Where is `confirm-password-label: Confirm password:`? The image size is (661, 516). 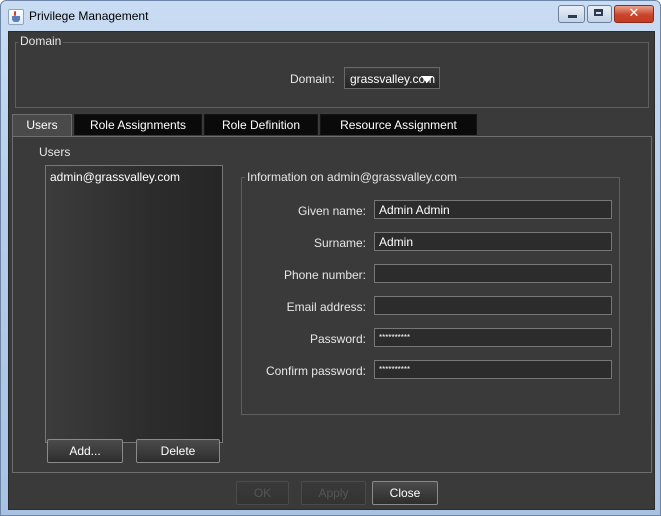 confirm-password-label: Confirm password: is located at coordinates (315, 371).